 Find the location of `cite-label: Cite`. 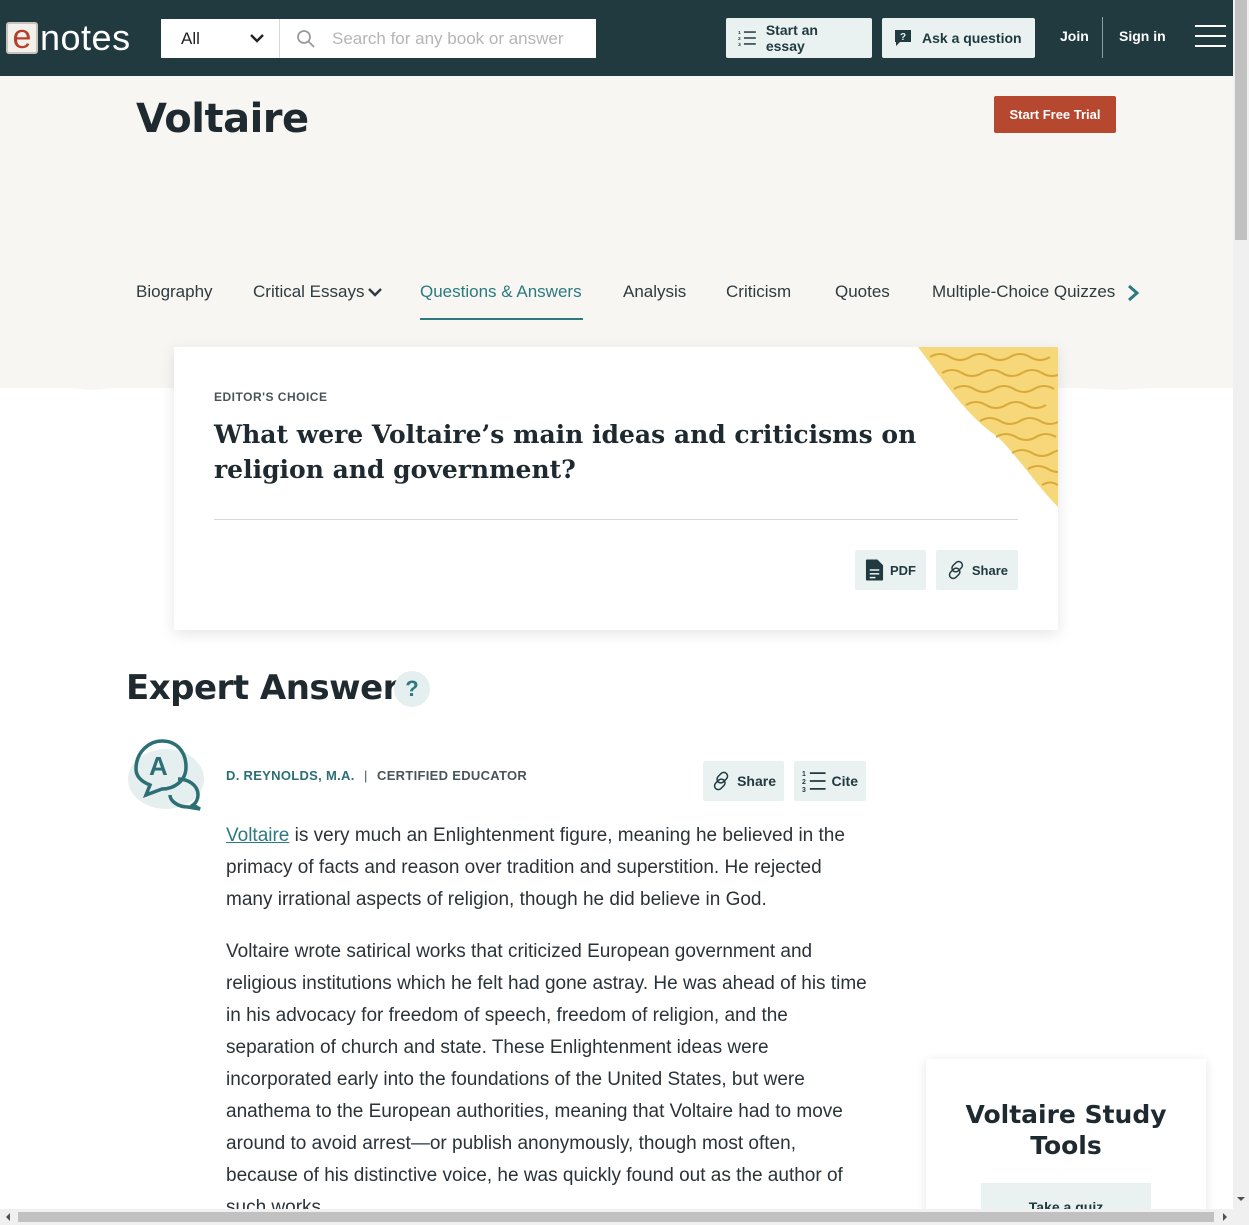

cite-label: Cite is located at coordinates (844, 781).